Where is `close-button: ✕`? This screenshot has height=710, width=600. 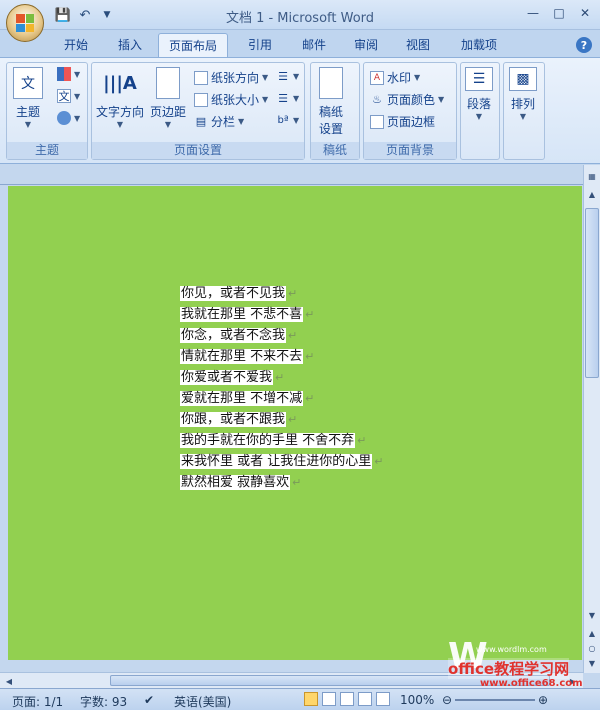 close-button: ✕ is located at coordinates (585, 13).